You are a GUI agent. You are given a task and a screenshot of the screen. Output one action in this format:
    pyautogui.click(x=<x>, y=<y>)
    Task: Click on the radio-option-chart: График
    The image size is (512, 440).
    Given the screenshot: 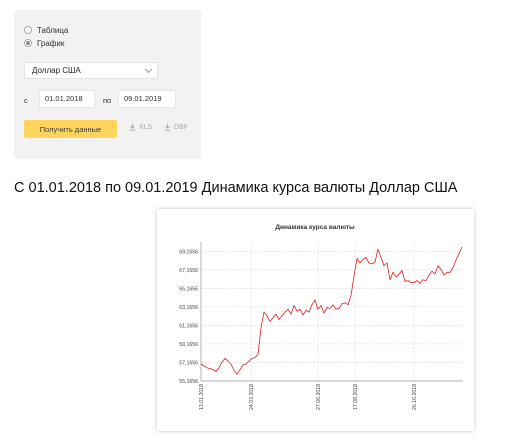 What is the action you would take?
    pyautogui.click(x=44, y=43)
    